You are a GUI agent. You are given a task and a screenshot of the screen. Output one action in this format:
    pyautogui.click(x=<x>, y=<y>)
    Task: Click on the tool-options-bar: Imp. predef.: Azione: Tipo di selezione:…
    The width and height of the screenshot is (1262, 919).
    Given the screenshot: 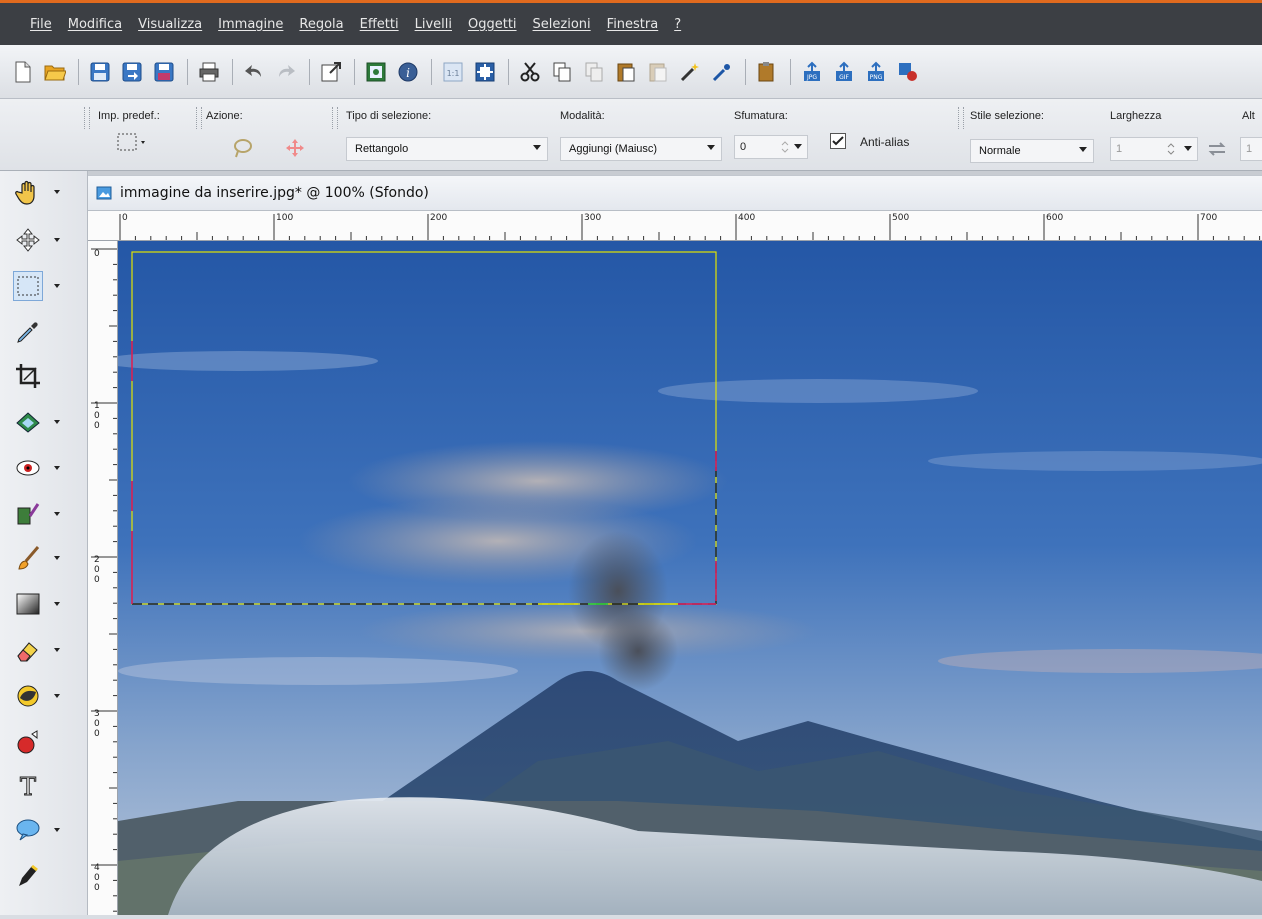 What is the action you would take?
    pyautogui.click(x=631, y=135)
    